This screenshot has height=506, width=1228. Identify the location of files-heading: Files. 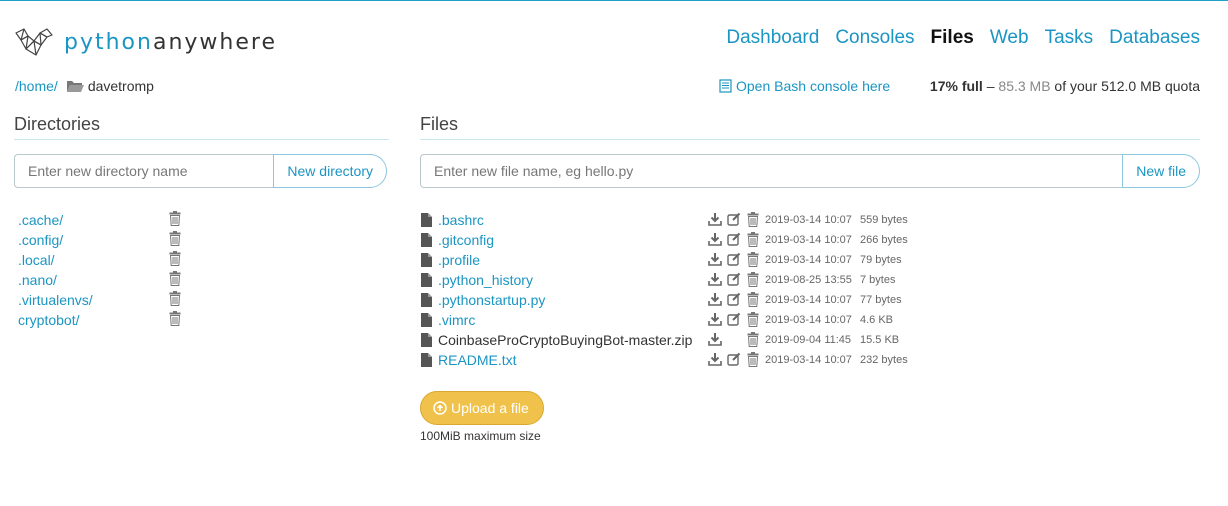
(810, 127).